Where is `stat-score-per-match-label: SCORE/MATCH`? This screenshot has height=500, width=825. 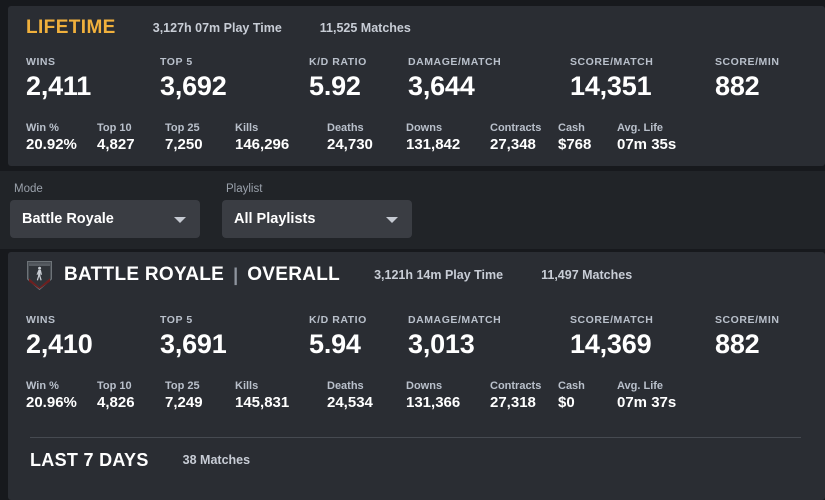
stat-score-per-match-label: SCORE/MATCH is located at coordinates (612, 62).